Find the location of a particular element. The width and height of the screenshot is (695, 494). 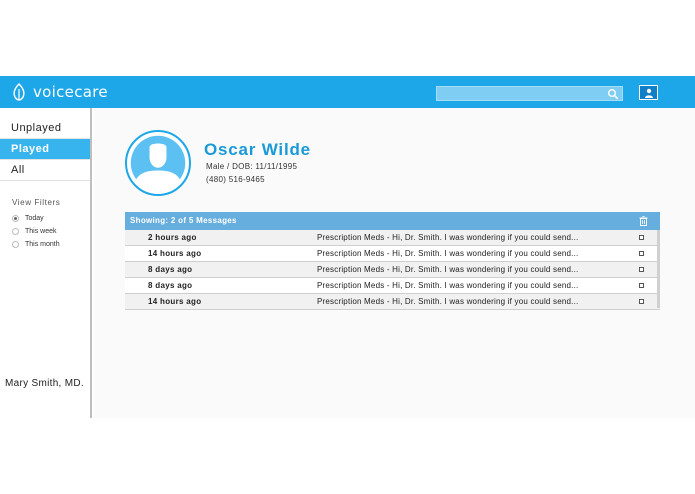

filter-this-week: This week is located at coordinates (34, 231).